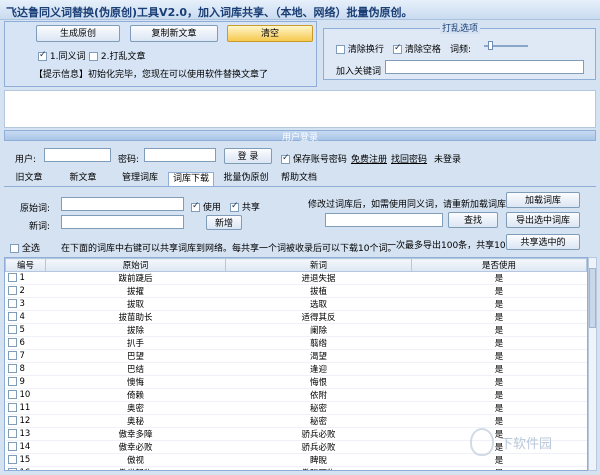 This screenshot has height=475, width=600. Describe the element at coordinates (592, 298) in the screenshot. I see `scrollbar-thumb` at that location.